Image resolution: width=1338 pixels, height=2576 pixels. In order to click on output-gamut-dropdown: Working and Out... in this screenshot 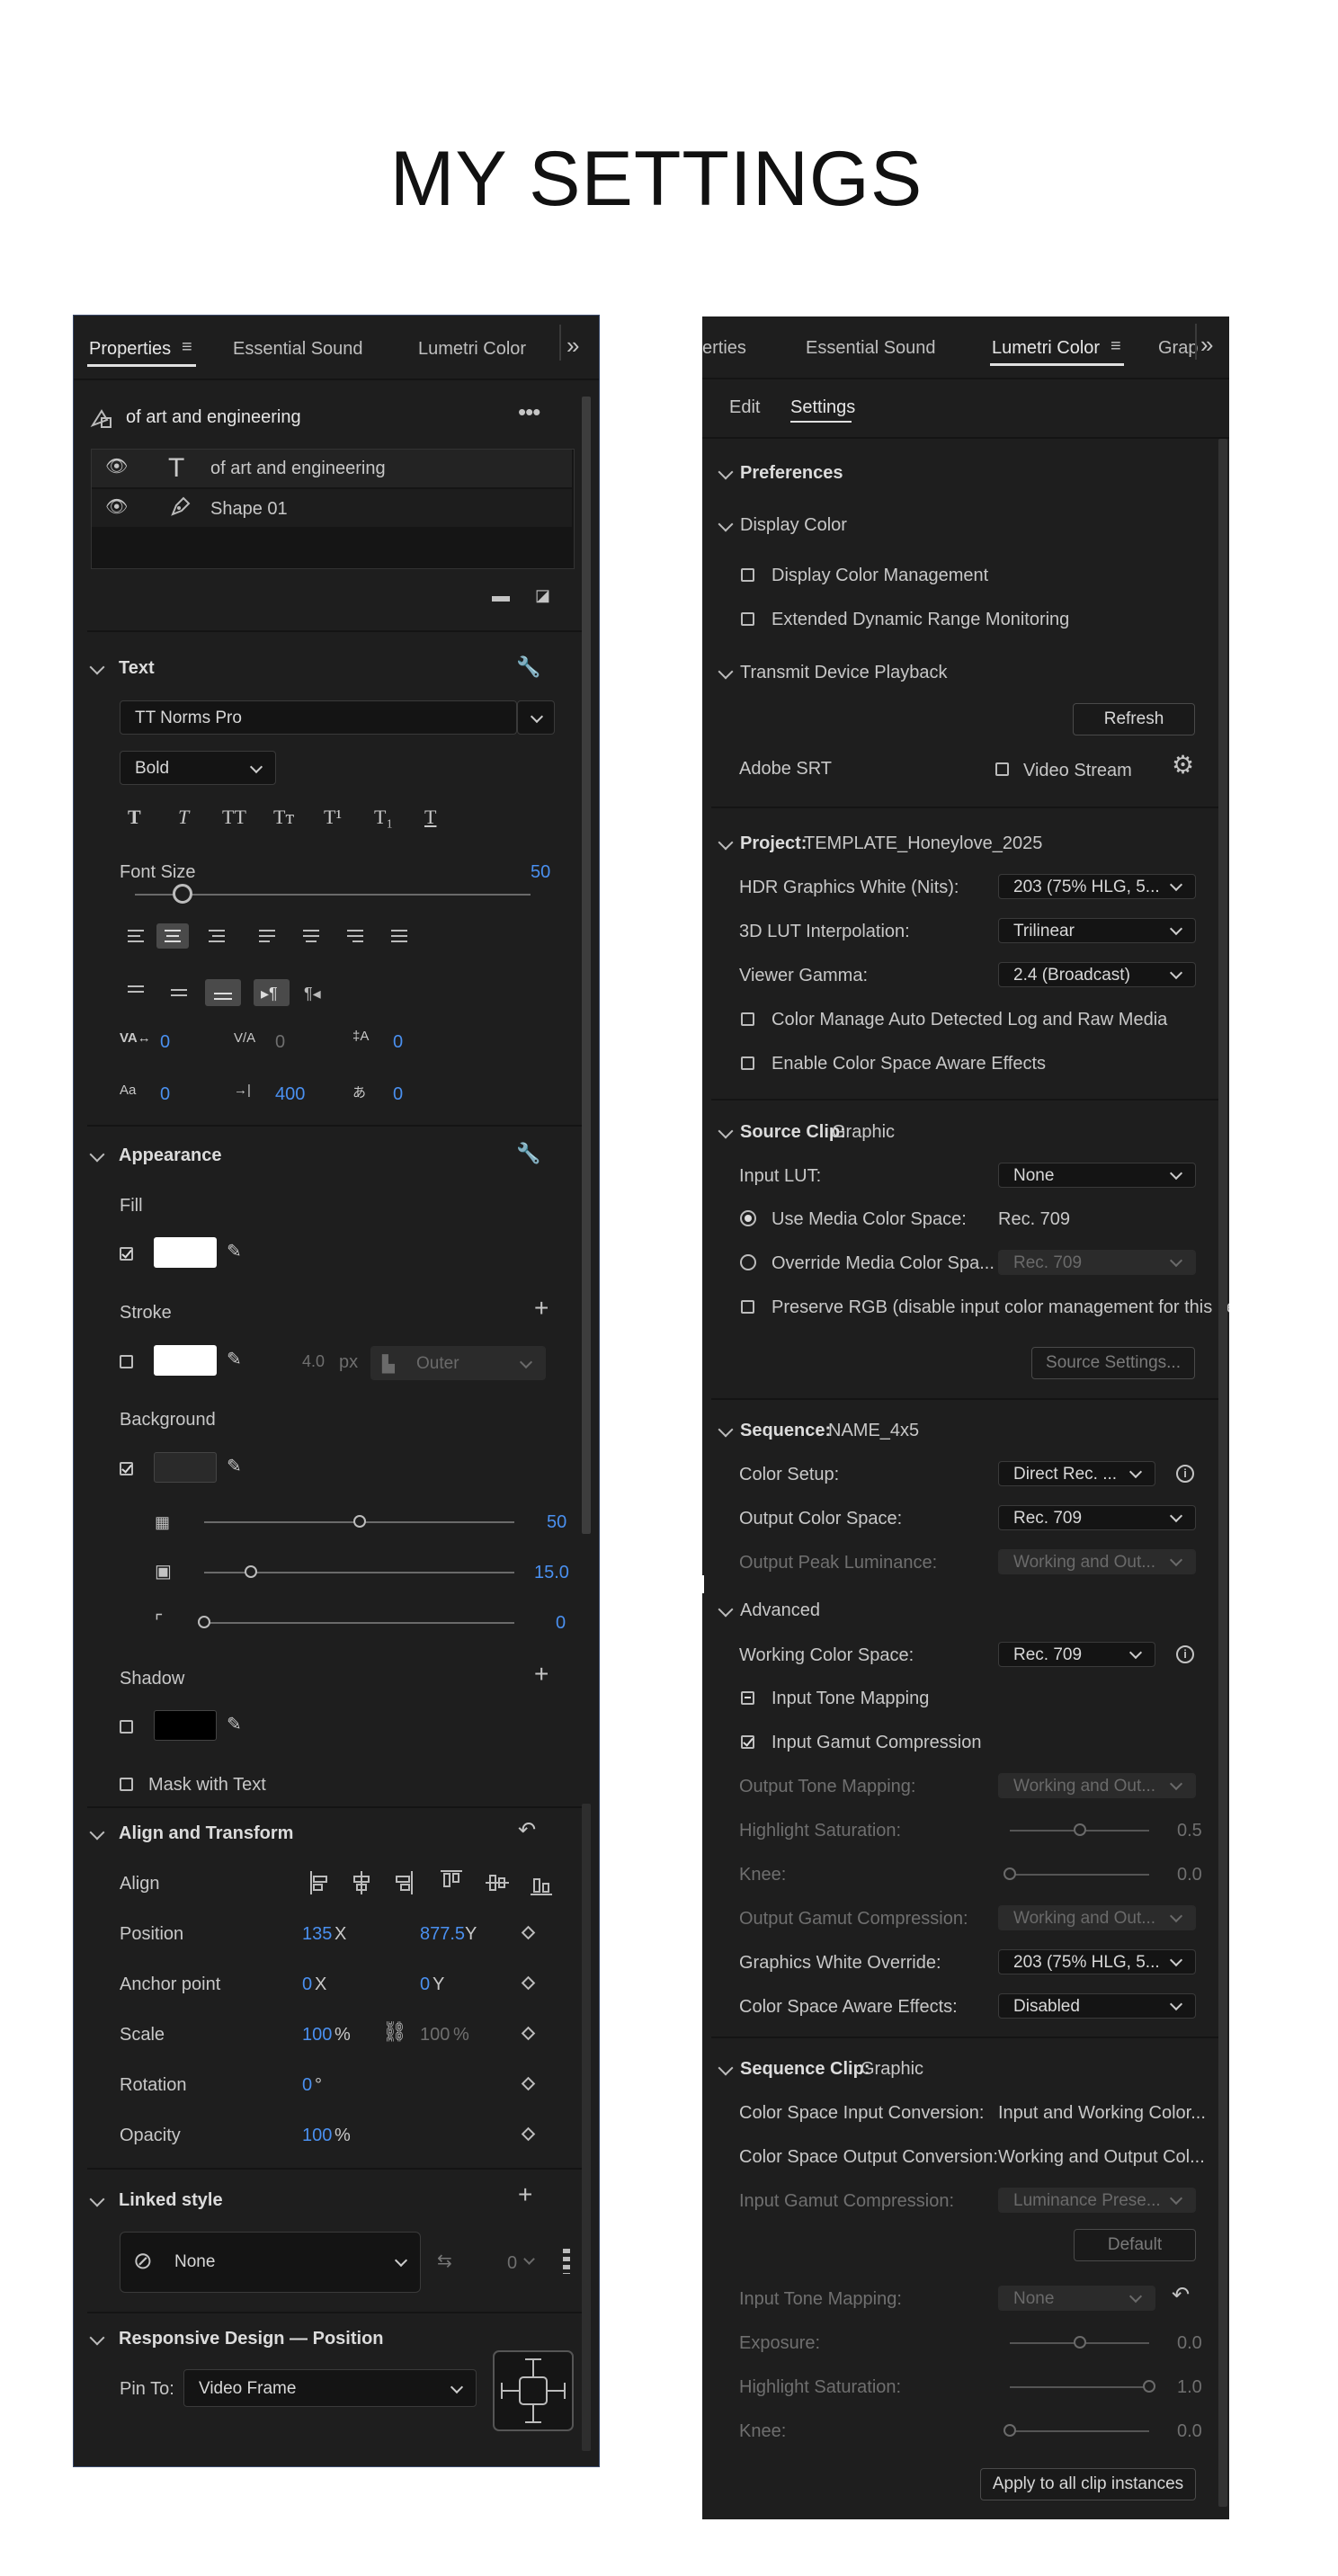, I will do `click(1097, 1918)`.